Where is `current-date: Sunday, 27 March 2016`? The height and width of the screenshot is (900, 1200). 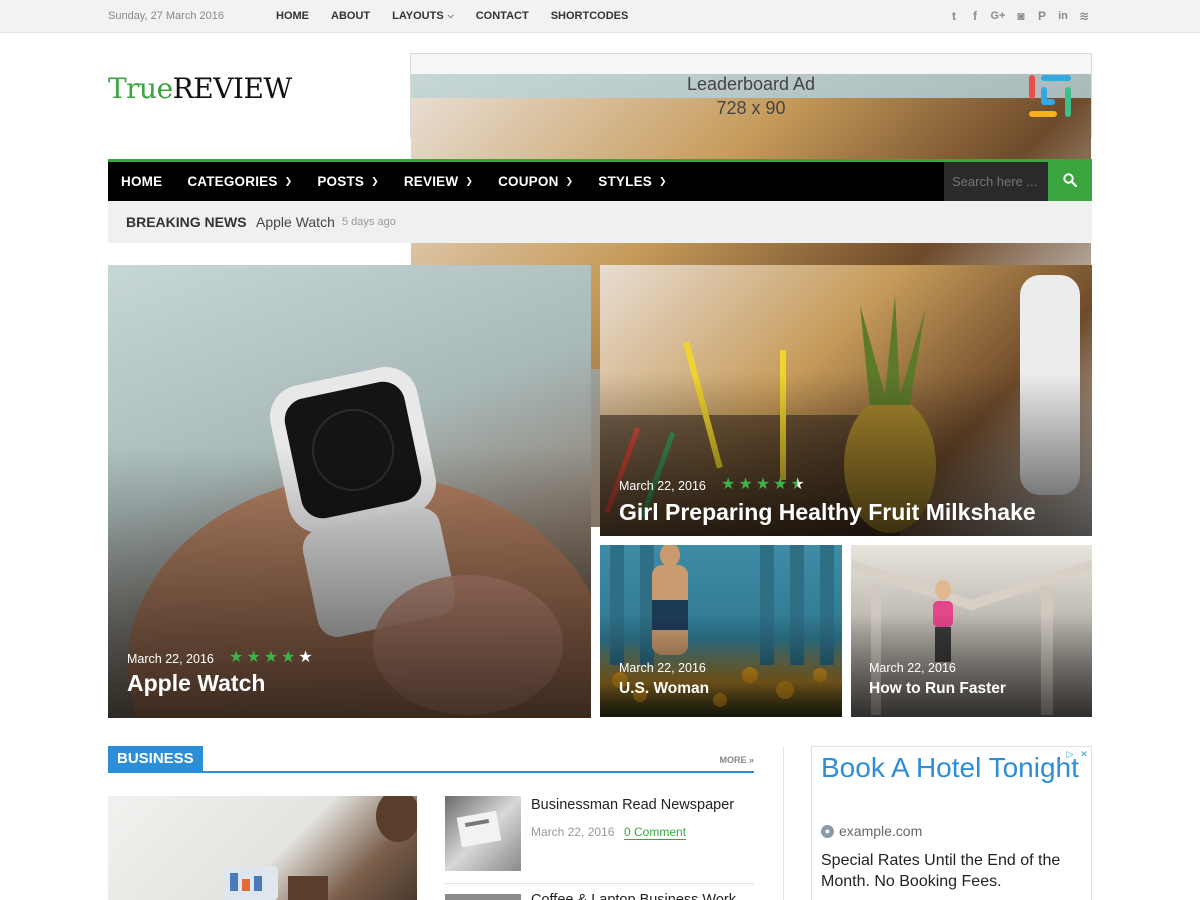
current-date: Sunday, 27 March 2016 is located at coordinates (166, 16).